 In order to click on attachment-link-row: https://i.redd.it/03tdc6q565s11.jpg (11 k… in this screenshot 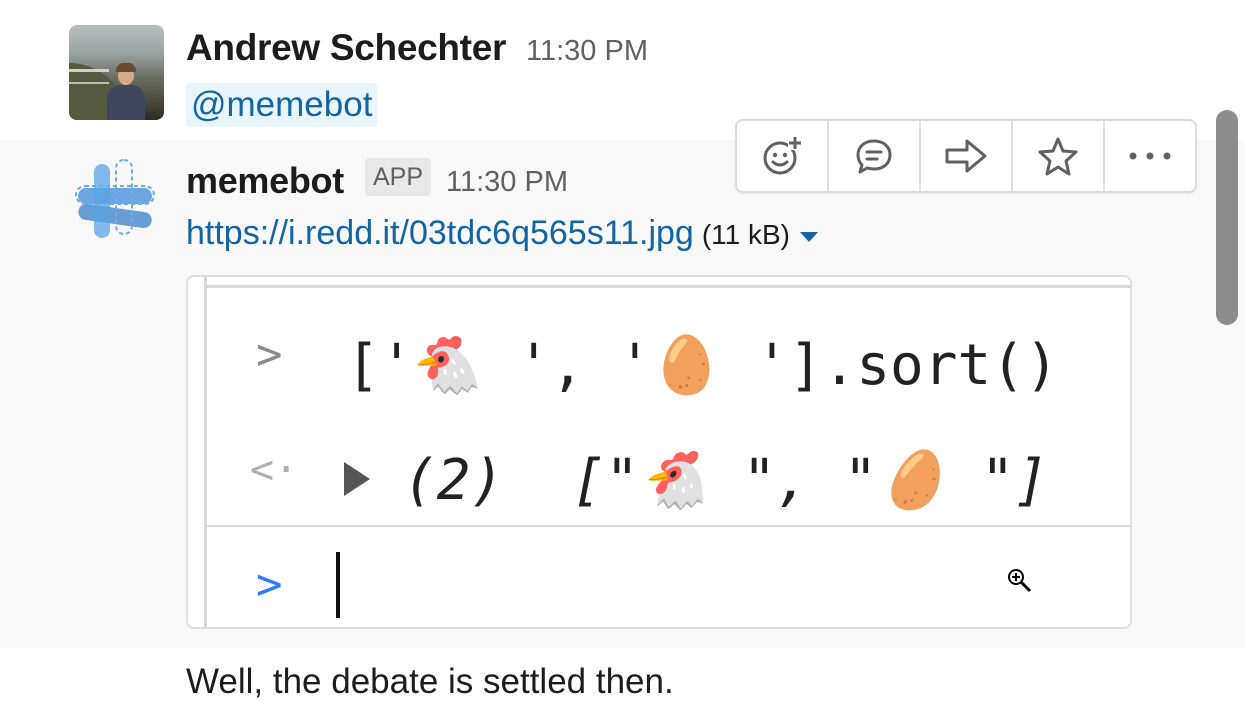, I will do `click(502, 236)`.